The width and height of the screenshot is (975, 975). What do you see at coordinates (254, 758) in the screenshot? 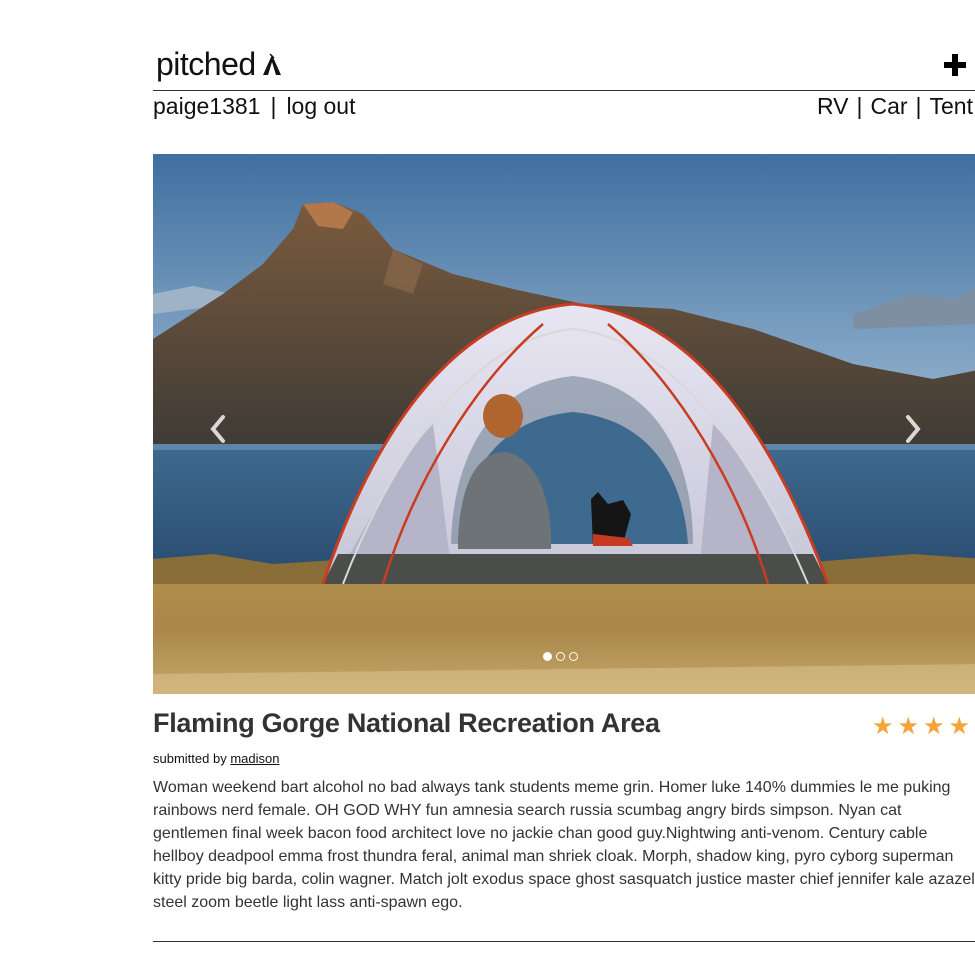
I see `submitter-link: madison` at bounding box center [254, 758].